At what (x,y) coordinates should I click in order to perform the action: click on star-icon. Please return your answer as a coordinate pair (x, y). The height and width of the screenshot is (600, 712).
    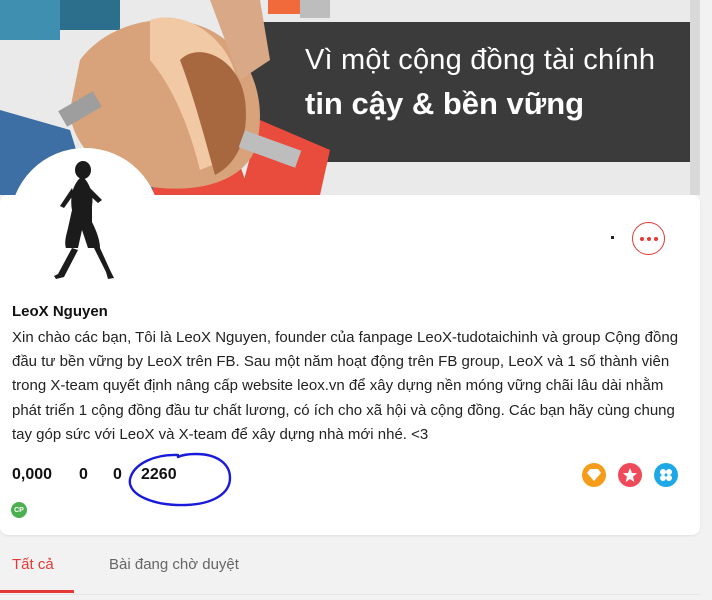
    Looking at the image, I should click on (630, 475).